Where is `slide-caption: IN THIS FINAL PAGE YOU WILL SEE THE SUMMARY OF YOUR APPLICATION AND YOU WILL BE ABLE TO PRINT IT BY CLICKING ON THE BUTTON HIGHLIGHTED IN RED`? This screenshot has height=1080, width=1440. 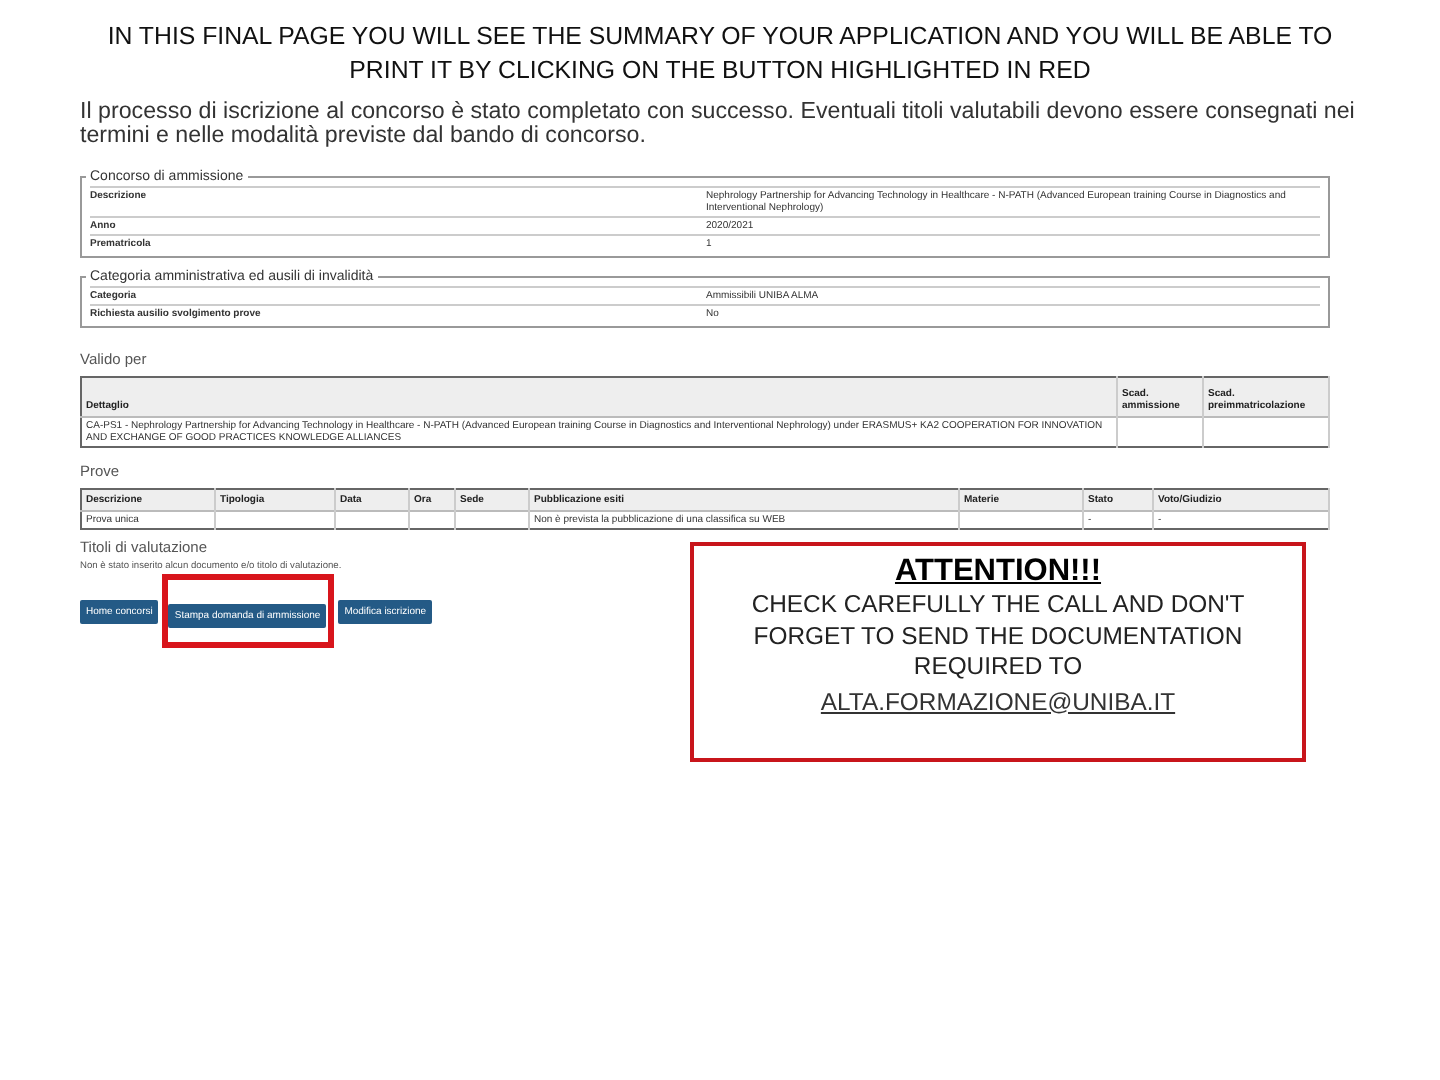
slide-caption: IN THIS FINAL PAGE YOU WILL SEE THE SUMMARY OF YOUR APPLICATION AND YOU WILL BE ABLE TO PRINT IT BY CLICKING ON THE BUTTON HIGHLIGHTED IN RED is located at coordinates (720, 54).